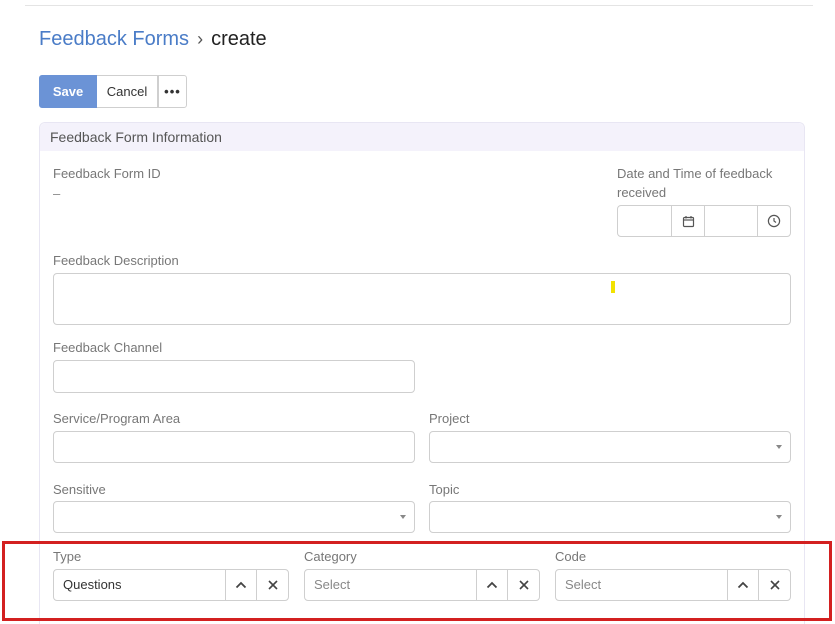 Image resolution: width=835 pixels, height=624 pixels. Describe the element at coordinates (239, 39) in the screenshot. I see `breadcrumb-current: create` at that location.